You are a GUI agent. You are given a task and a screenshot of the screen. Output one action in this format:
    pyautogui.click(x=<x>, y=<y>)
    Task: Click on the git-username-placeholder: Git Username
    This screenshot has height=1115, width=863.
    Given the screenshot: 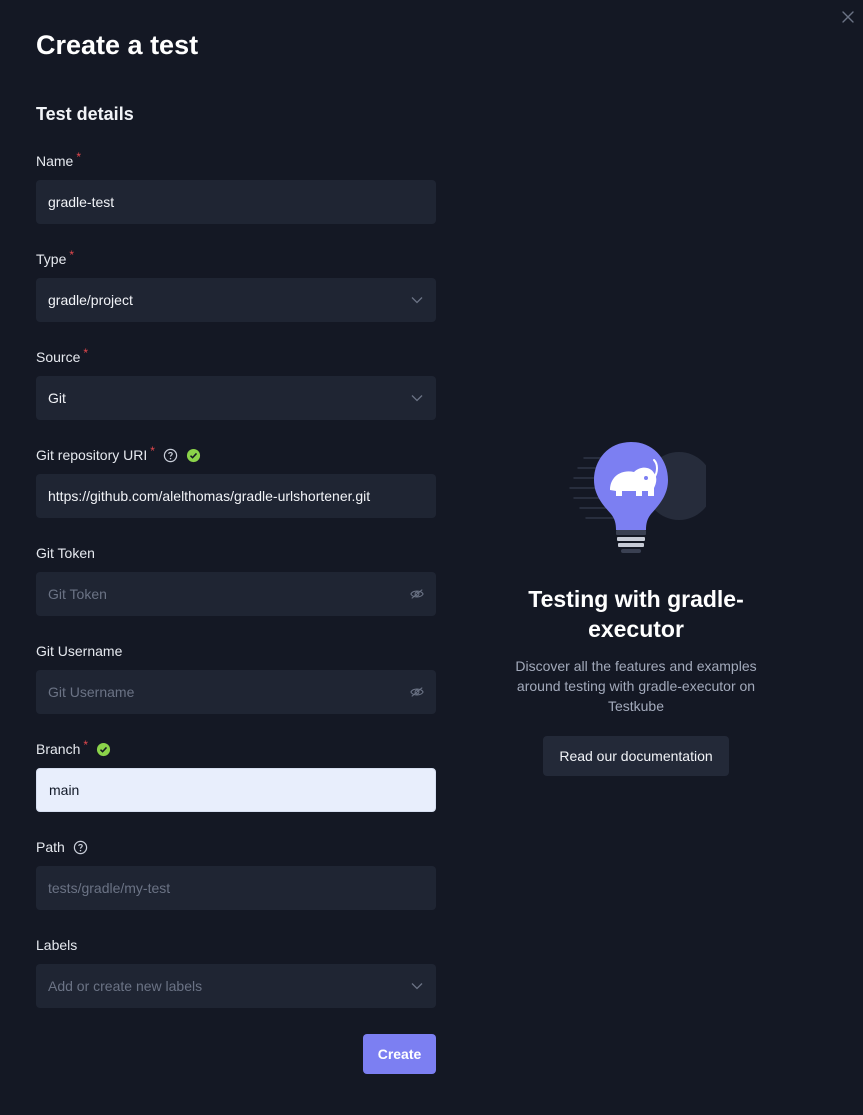 What is the action you would take?
    pyautogui.click(x=91, y=692)
    